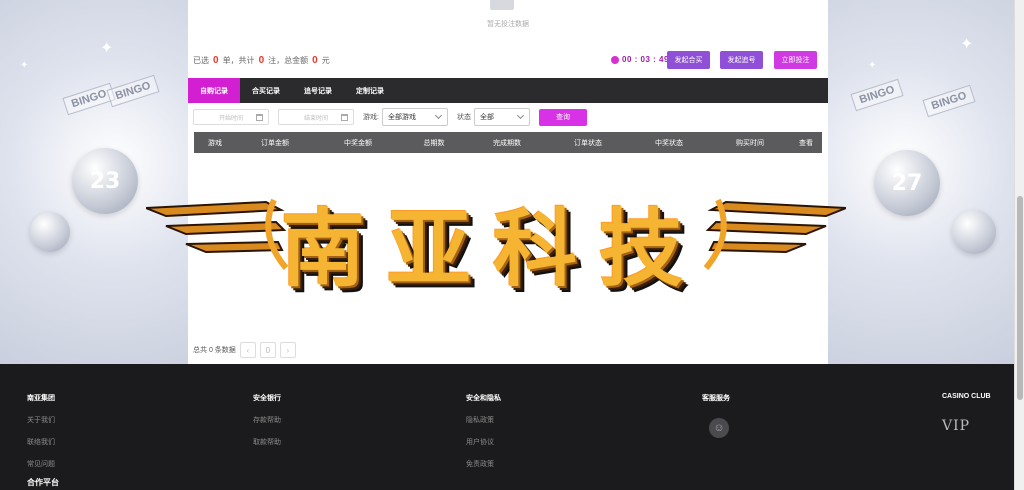 The image size is (1024, 490). What do you see at coordinates (41, 442) in the screenshot?
I see `footer-link-contact: 联络我们` at bounding box center [41, 442].